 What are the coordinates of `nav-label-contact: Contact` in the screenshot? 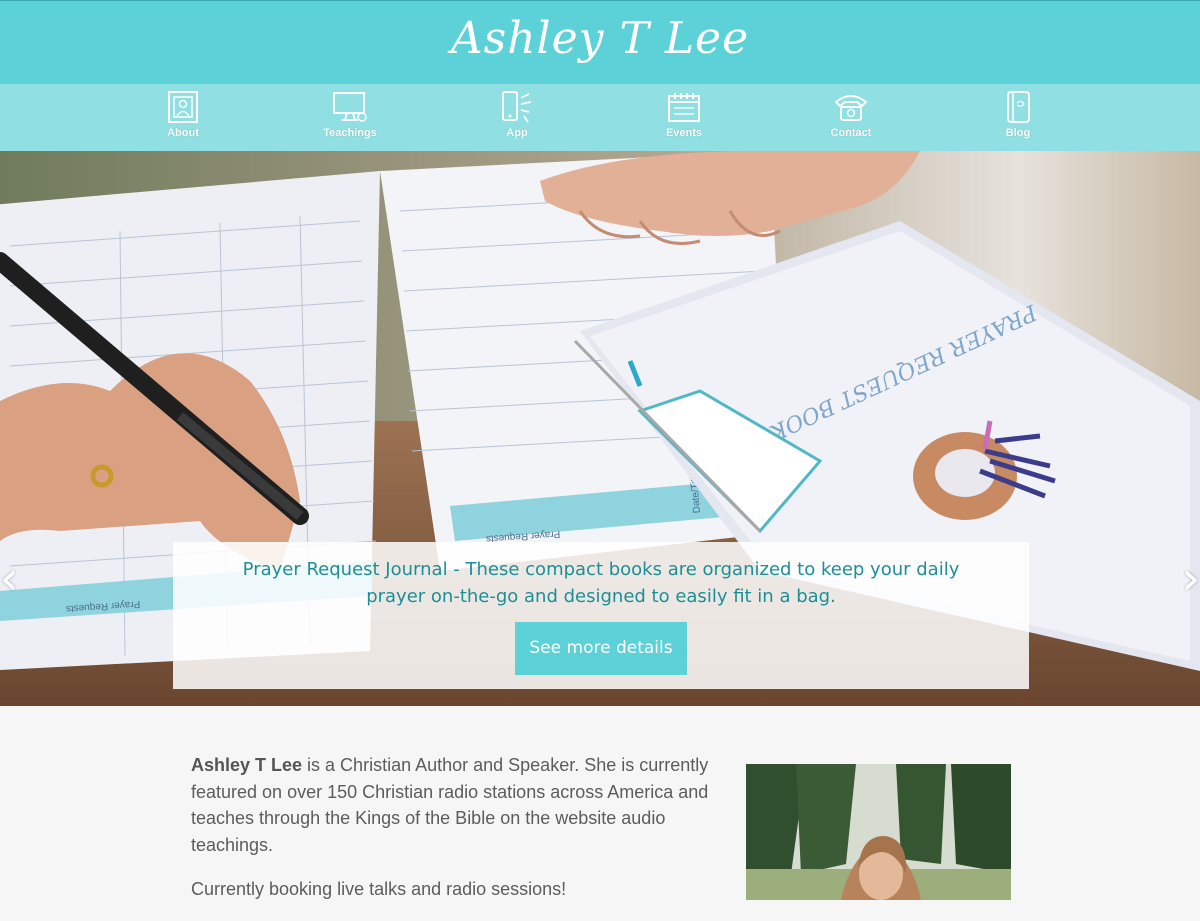 It's located at (851, 133).